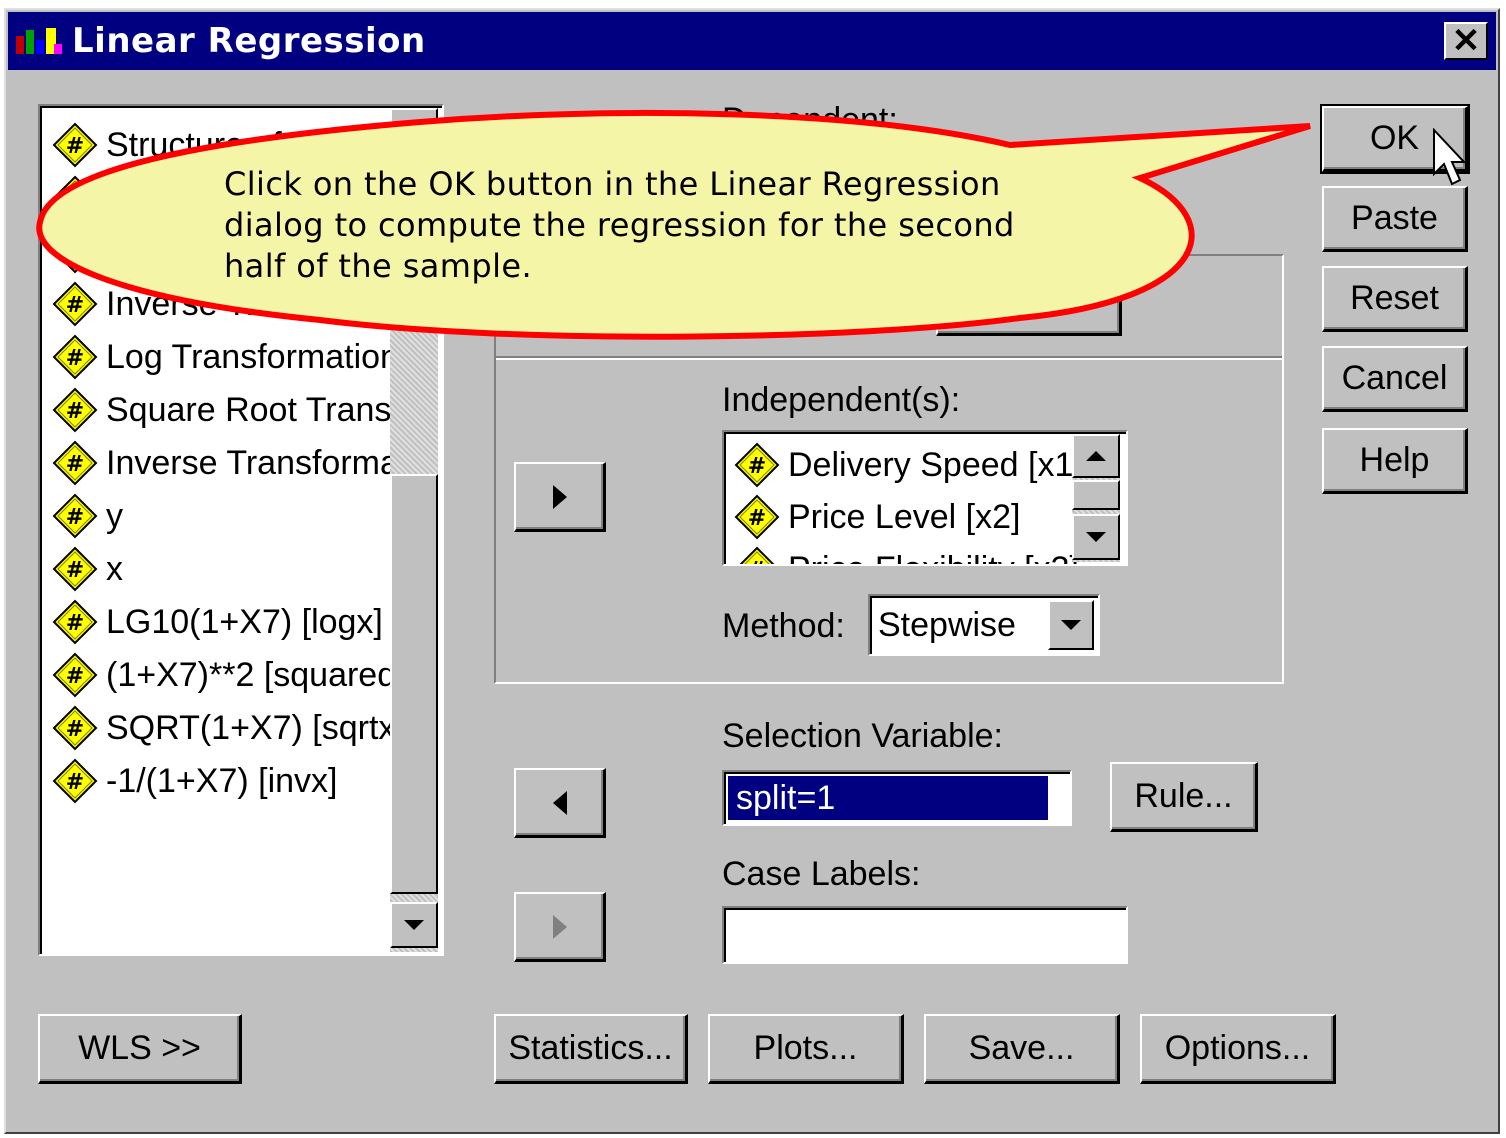 This screenshot has height=1138, width=1506. Describe the element at coordinates (140, 1049) in the screenshot. I see `wls-button: WLS >>` at that location.